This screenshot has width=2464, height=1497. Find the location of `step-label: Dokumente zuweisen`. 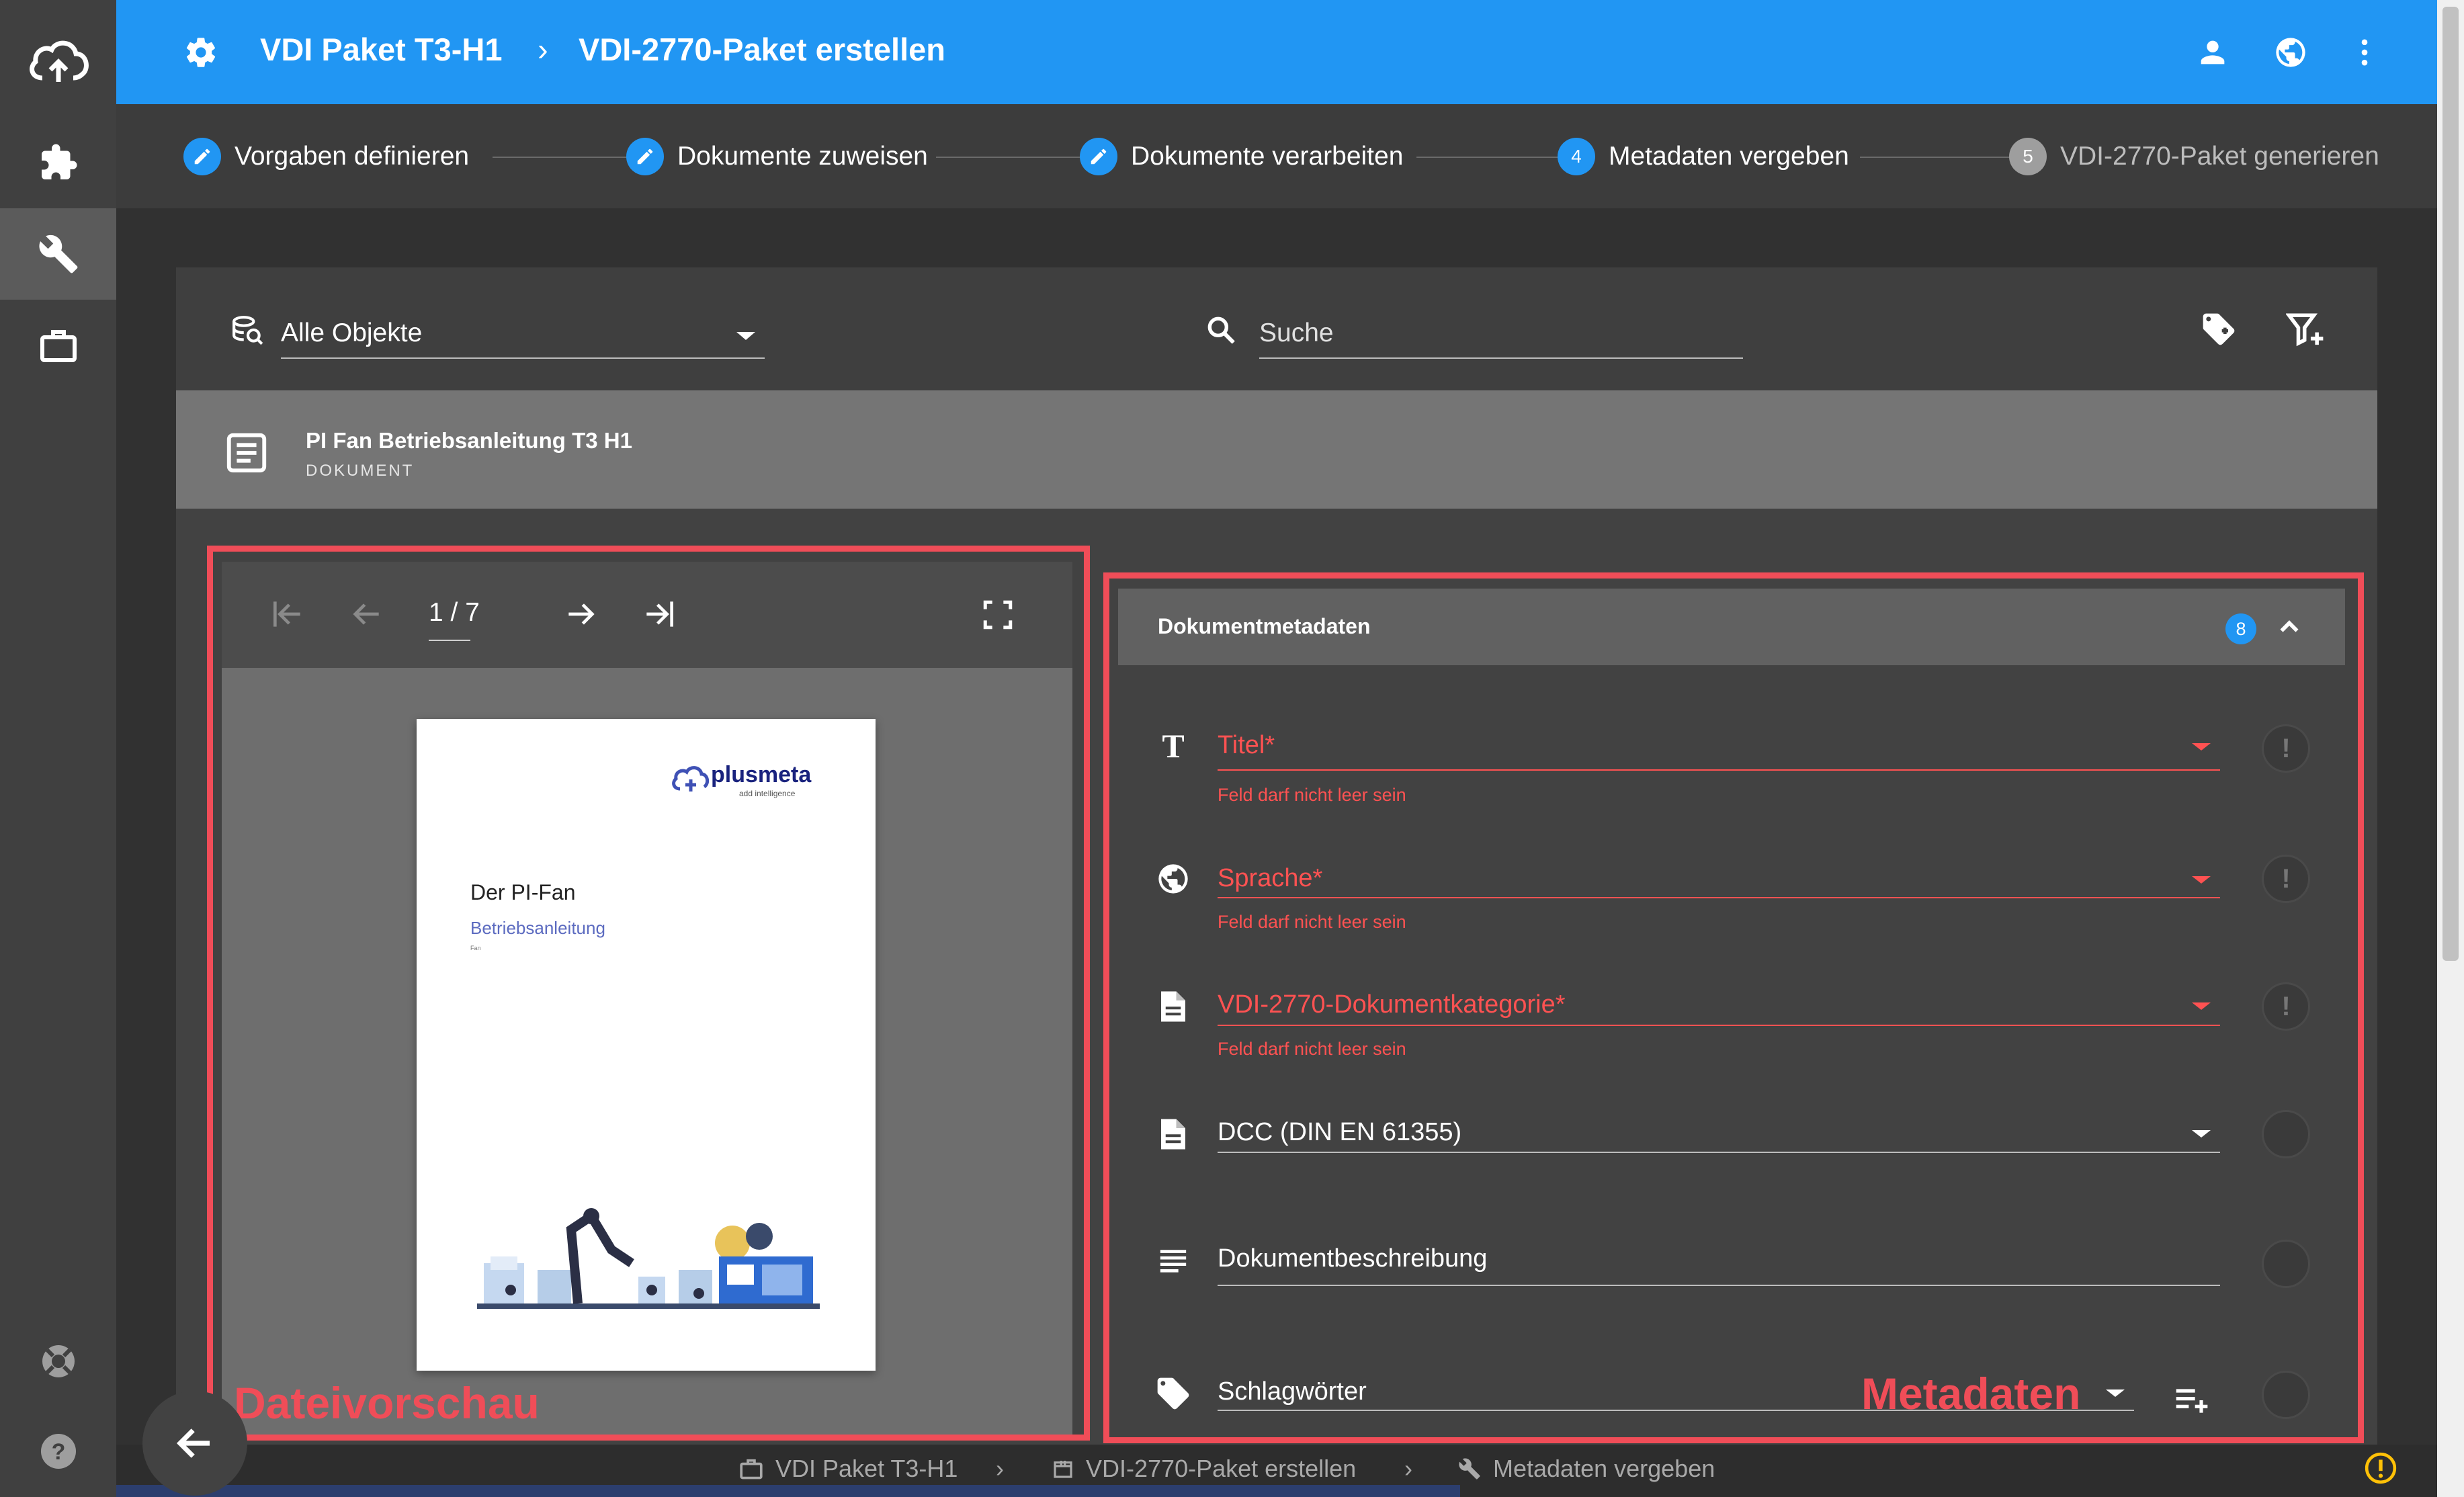

step-label: Dokumente zuweisen is located at coordinates (802, 156).